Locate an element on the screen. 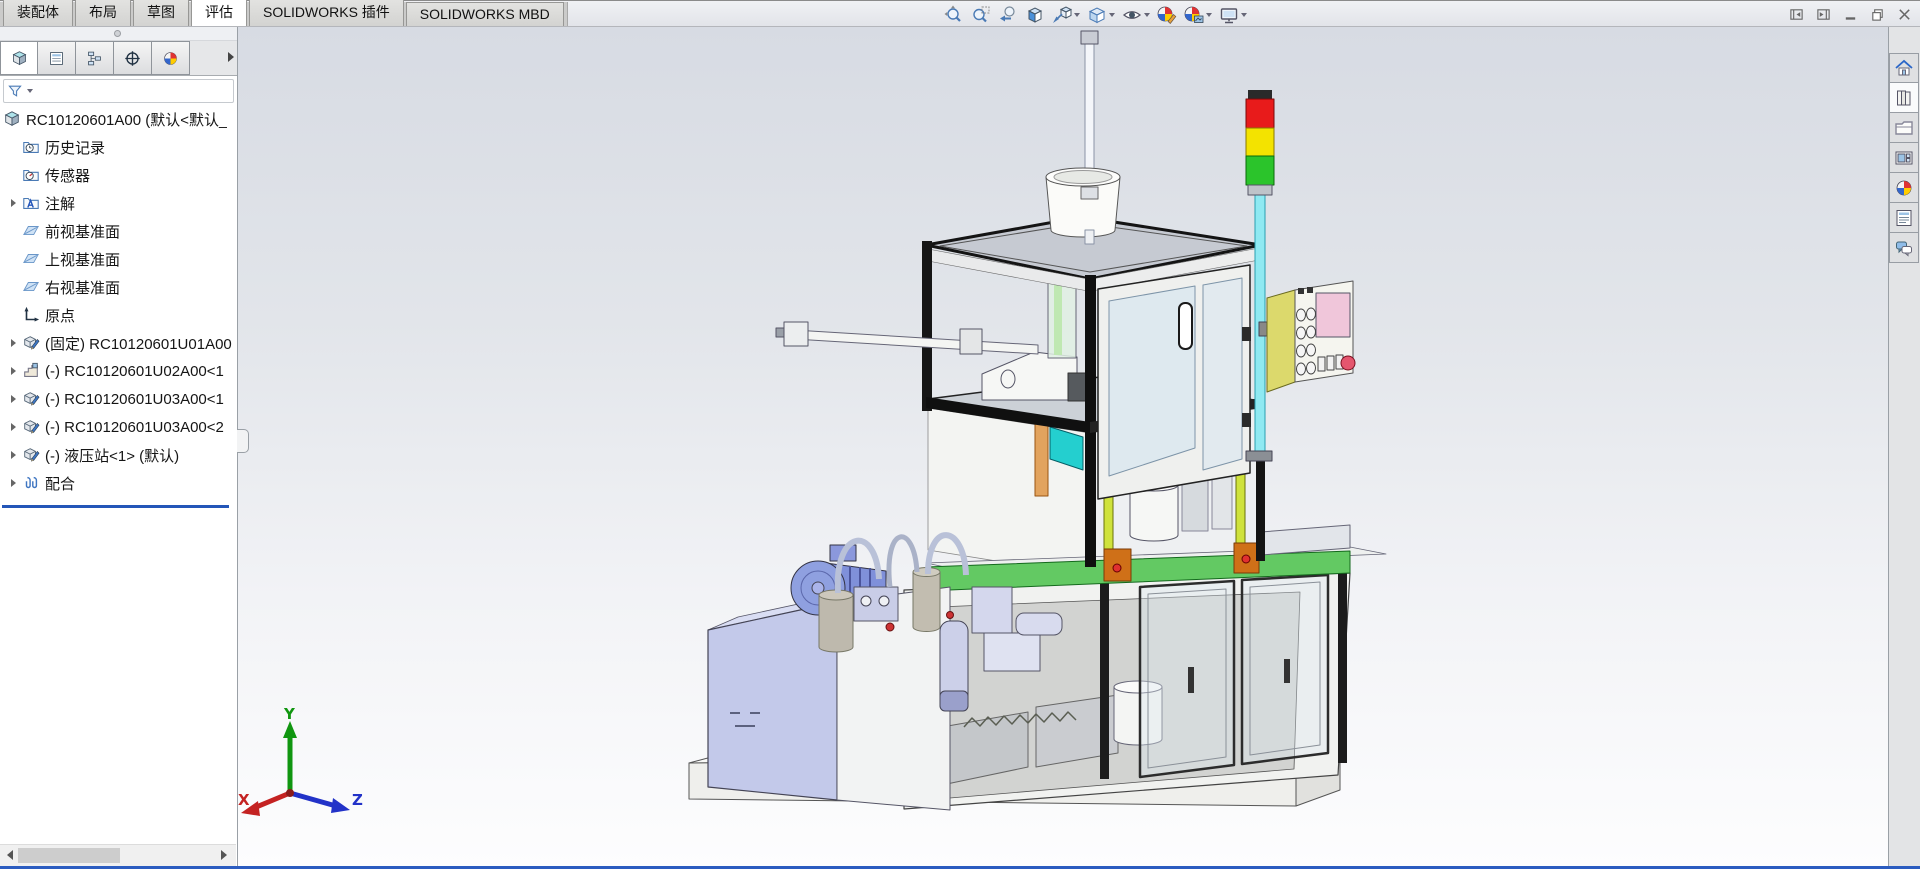 The height and width of the screenshot is (869, 1920). tree-root: RC10120601A00 (默认<默认_ is located at coordinates (118, 119).